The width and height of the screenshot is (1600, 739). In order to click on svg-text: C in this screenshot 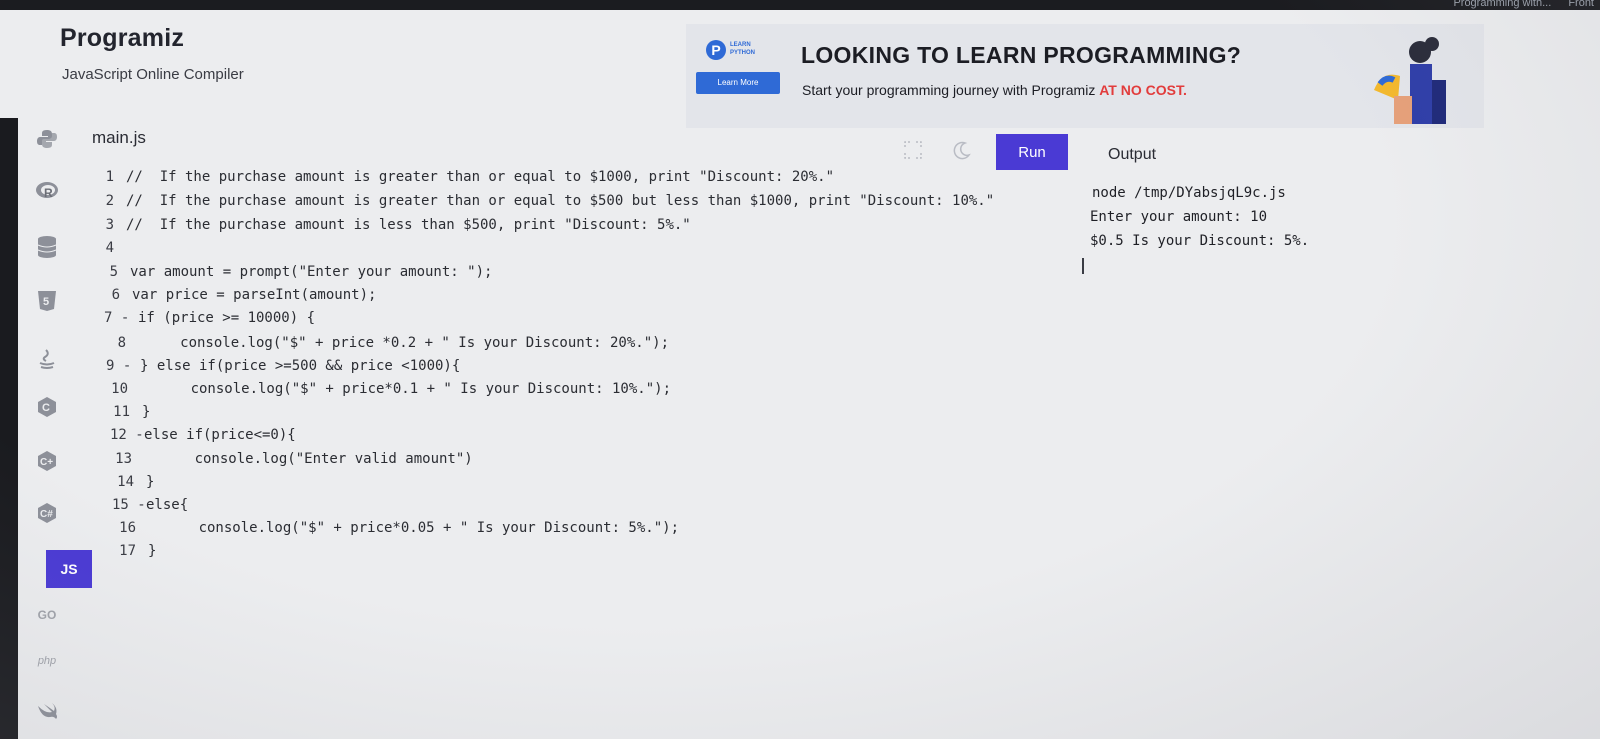, I will do `click(46, 408)`.